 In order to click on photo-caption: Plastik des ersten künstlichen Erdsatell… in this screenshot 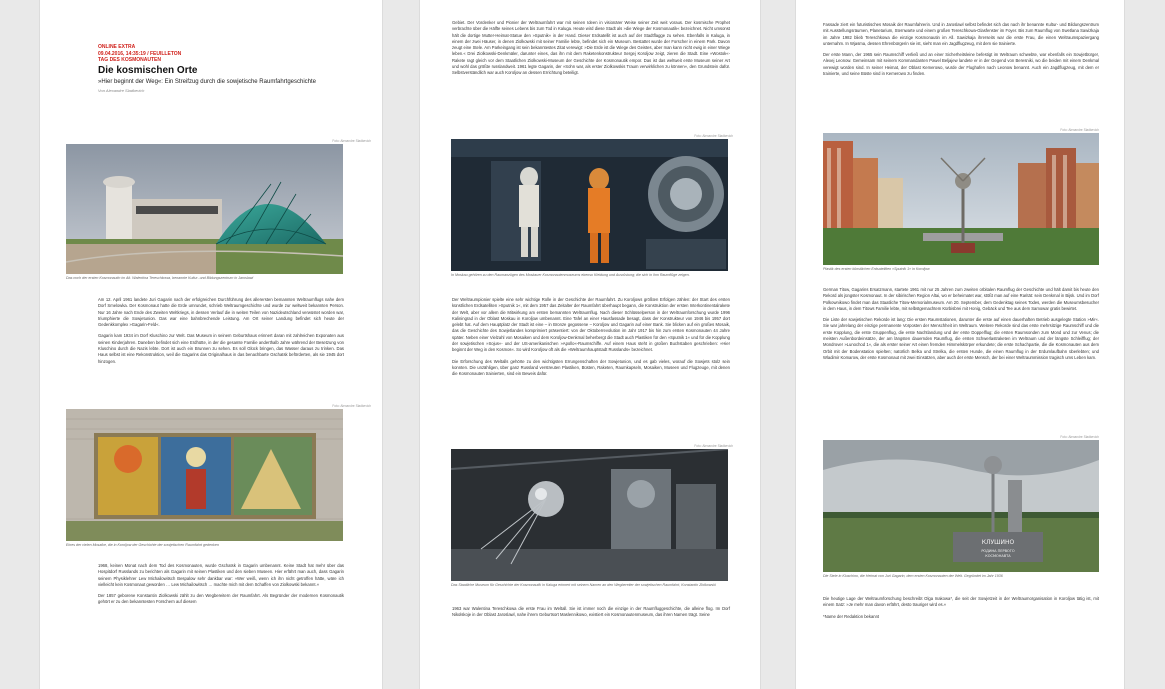, I will do `click(876, 269)`.